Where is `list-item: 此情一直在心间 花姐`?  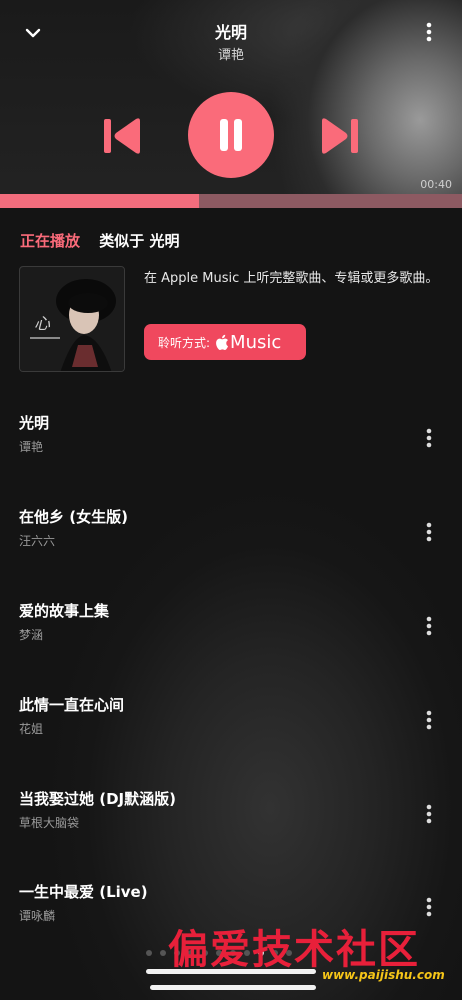
list-item: 此情一直在心间 花姐 is located at coordinates (231, 724).